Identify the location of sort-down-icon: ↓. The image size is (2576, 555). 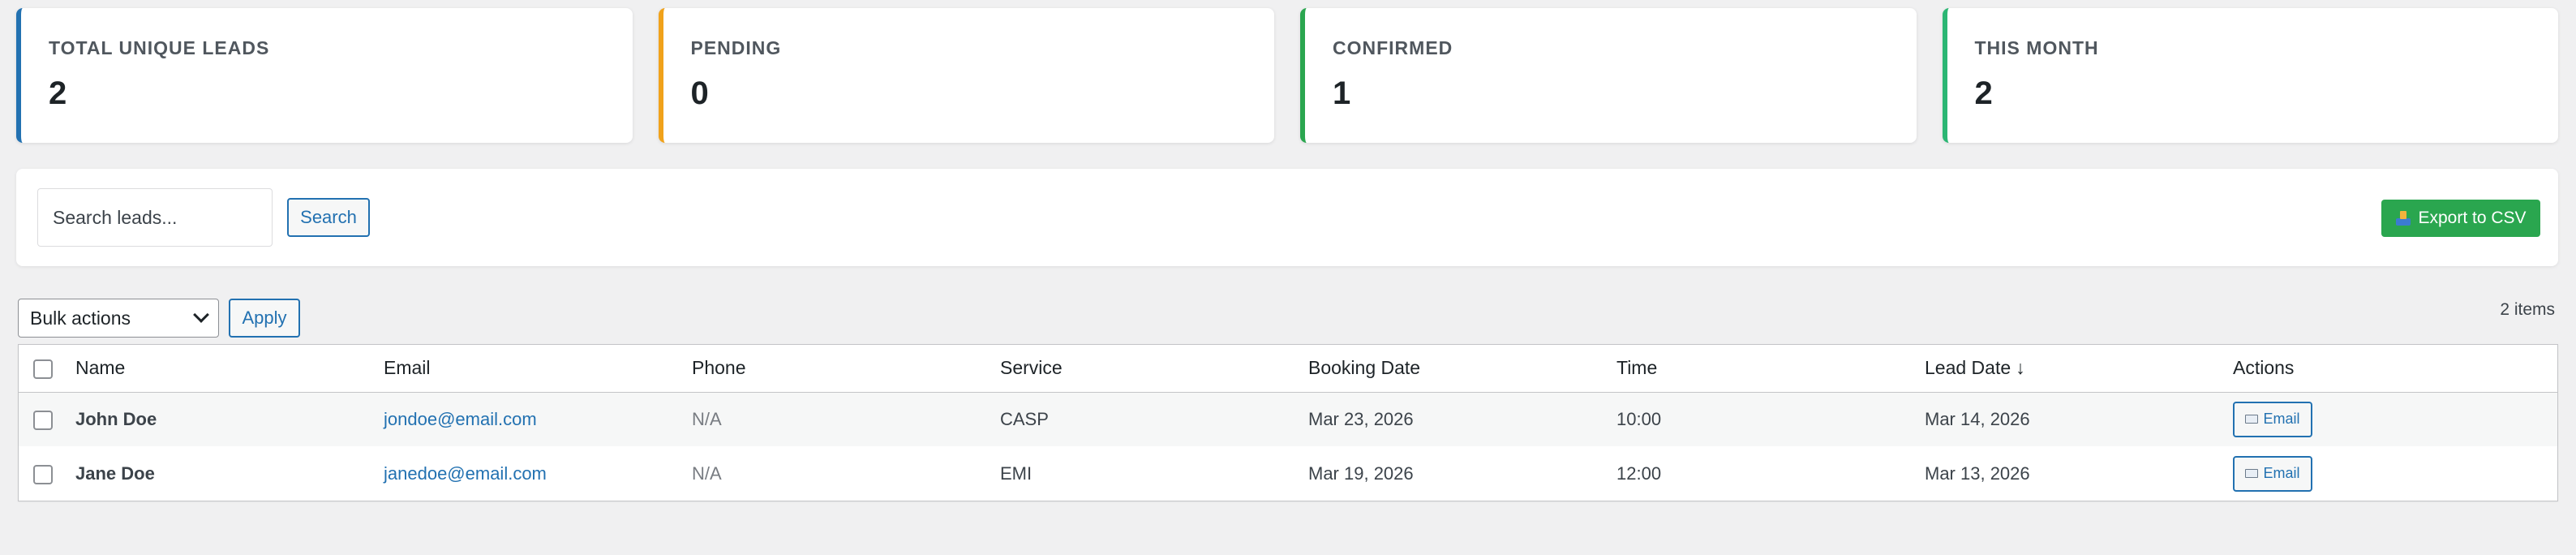
(2020, 368).